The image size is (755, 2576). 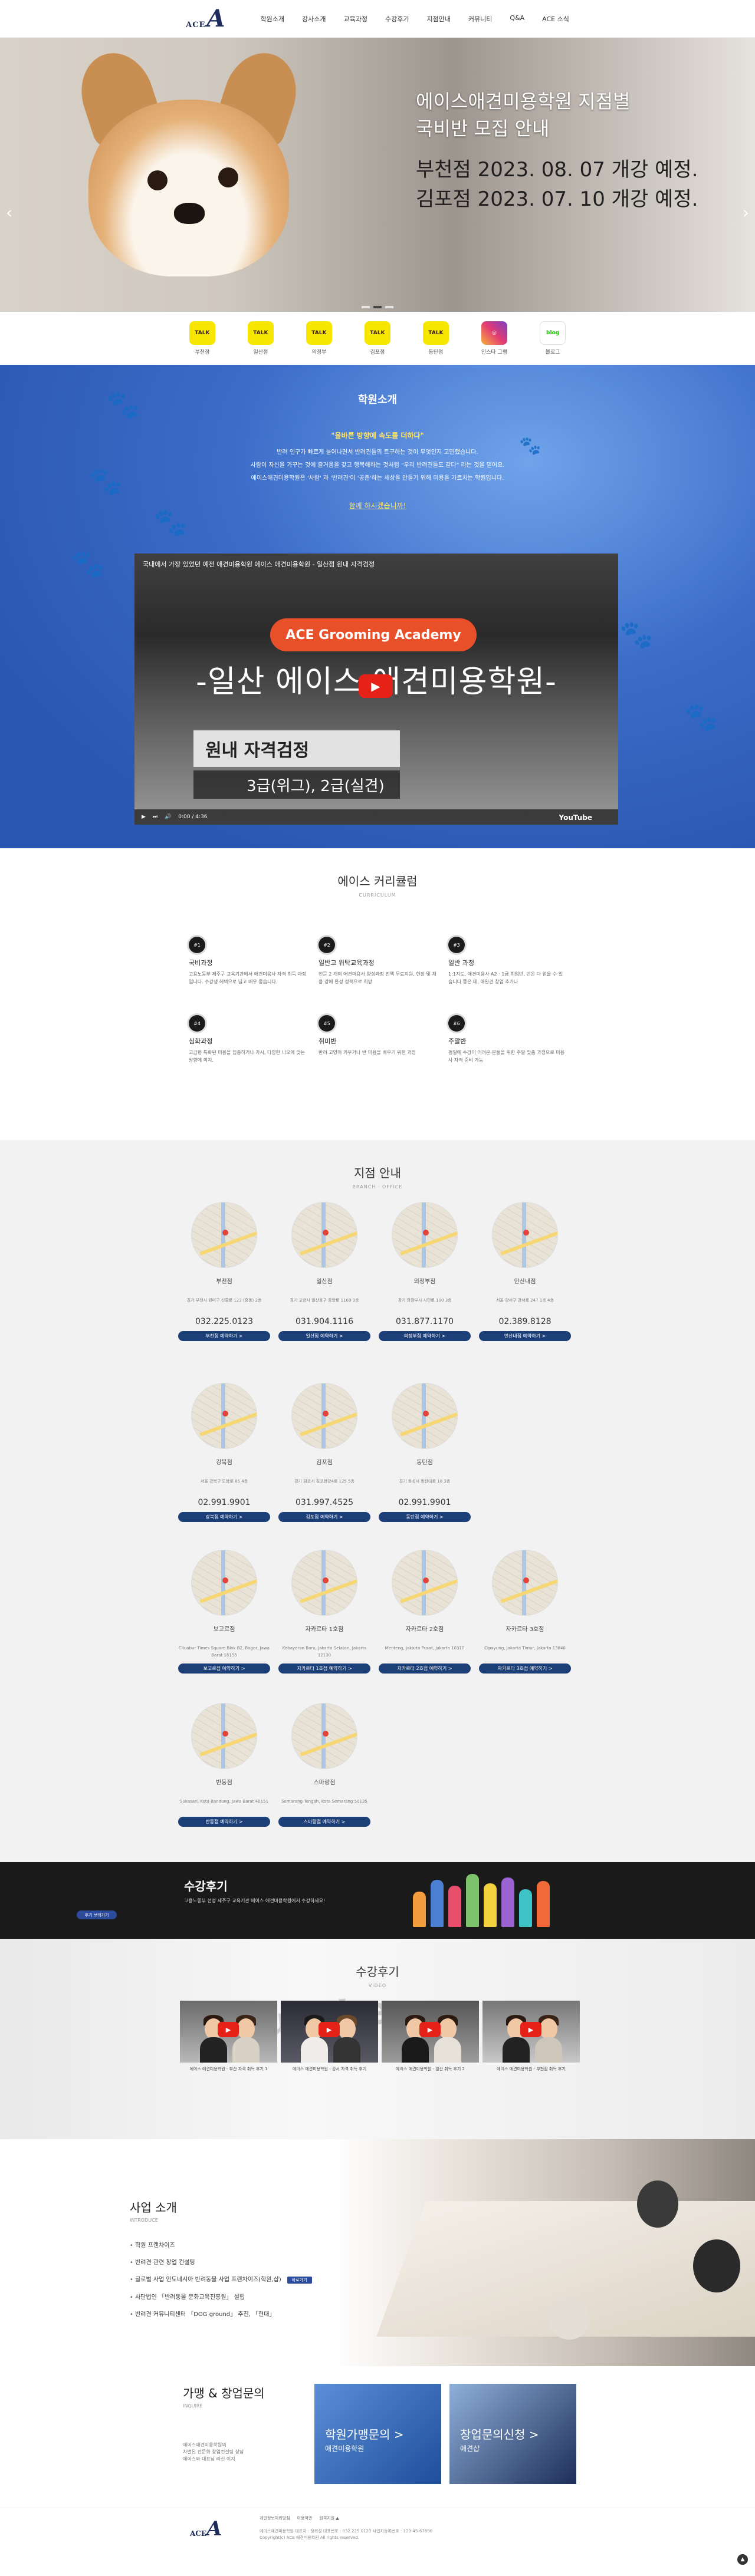 I want to click on remote-support-link: 원격지원 ▲, so click(x=329, y=2518).